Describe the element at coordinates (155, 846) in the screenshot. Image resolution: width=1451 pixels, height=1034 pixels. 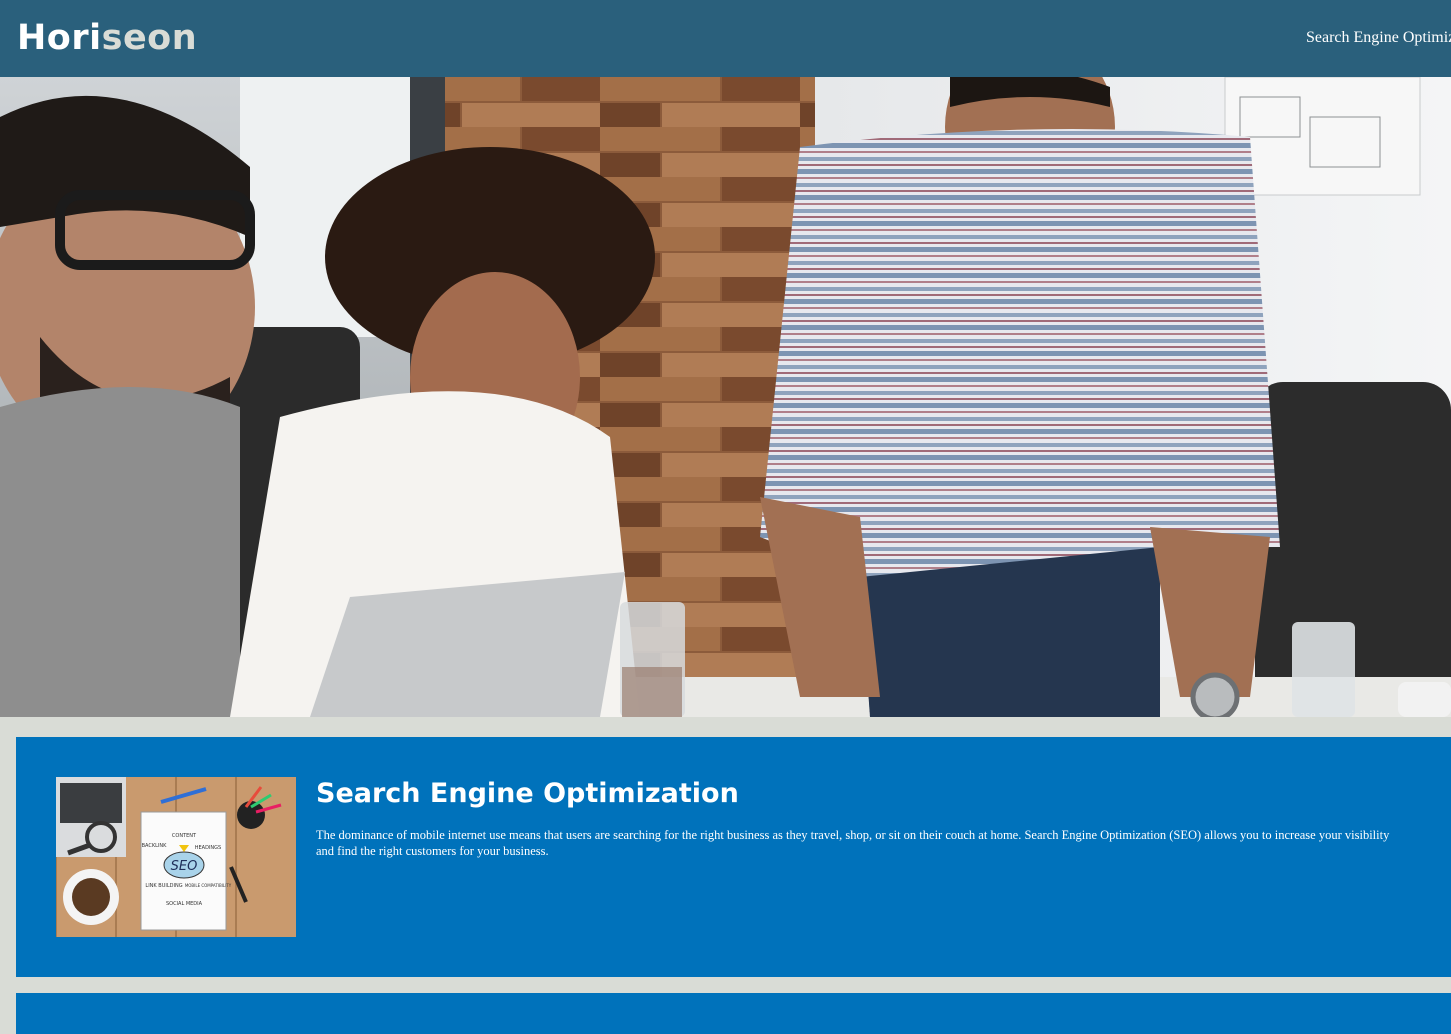
I see `backlink-label: BACKLINK` at that location.